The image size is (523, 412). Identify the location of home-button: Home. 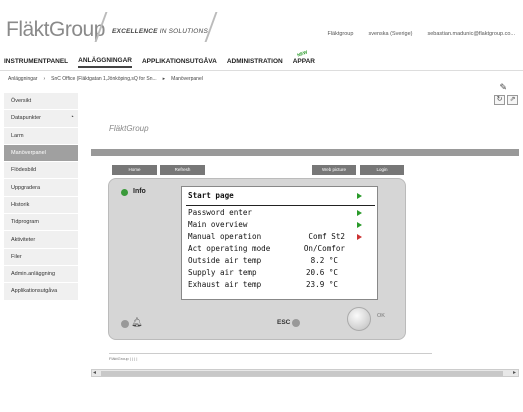
(134, 170).